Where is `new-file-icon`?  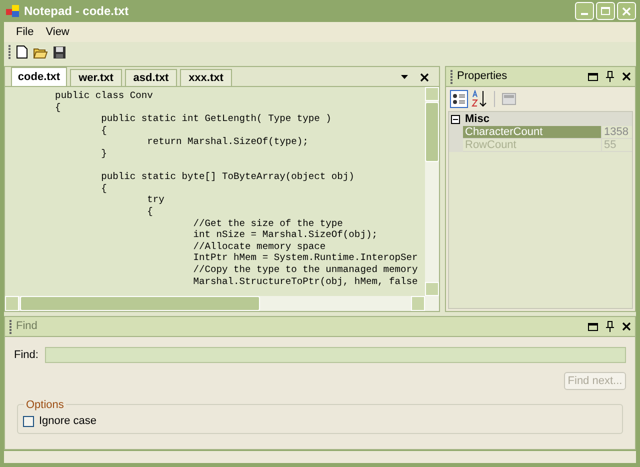
new-file-icon is located at coordinates (22, 52).